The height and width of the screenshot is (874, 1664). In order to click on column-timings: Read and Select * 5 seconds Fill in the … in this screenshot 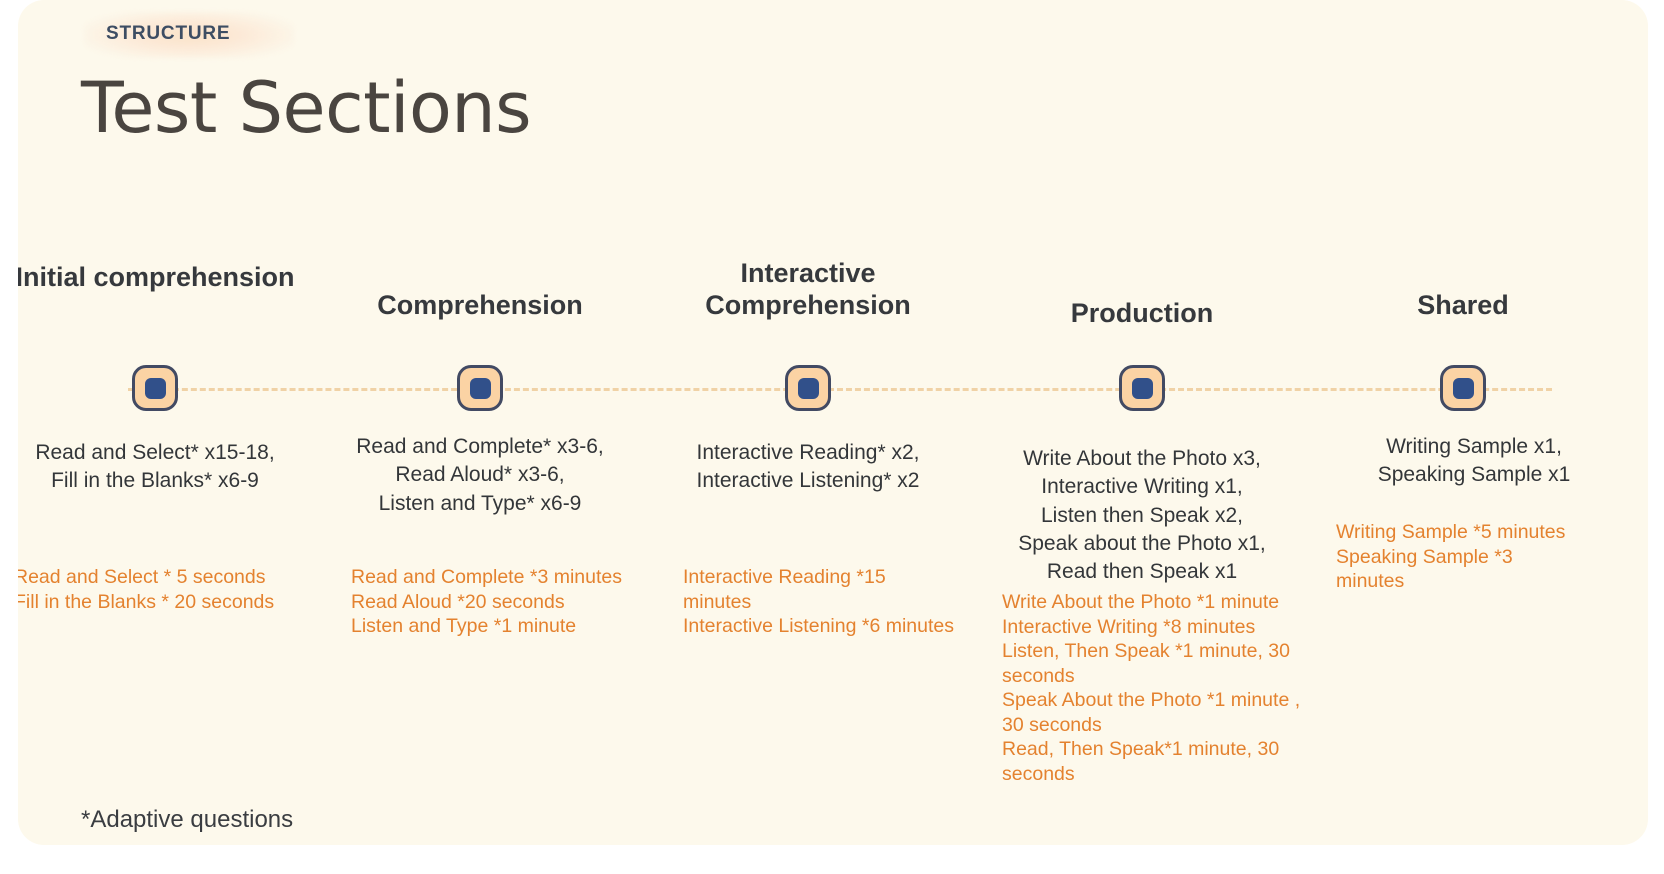, I will do `click(146, 589)`.